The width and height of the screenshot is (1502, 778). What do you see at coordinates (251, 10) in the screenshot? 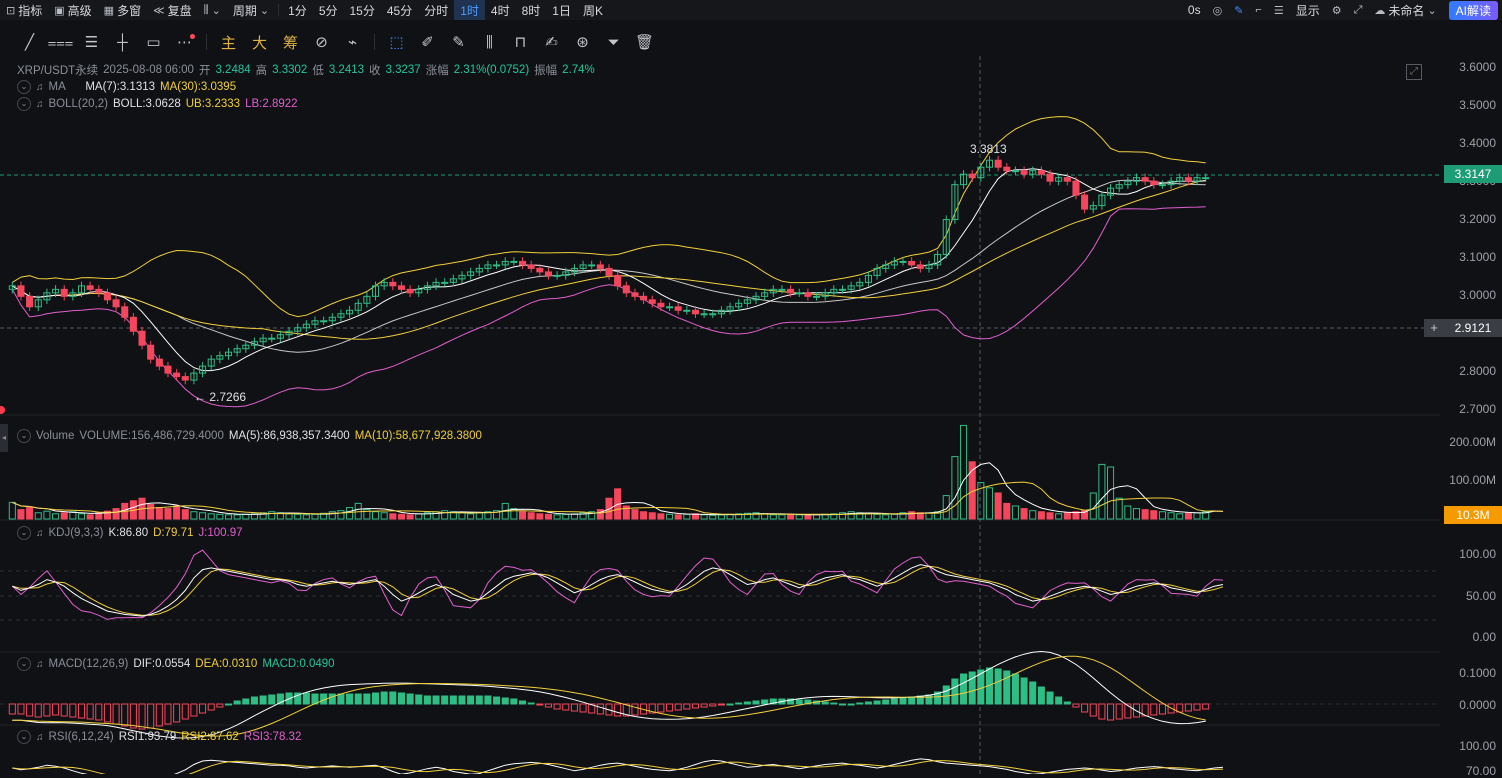
I see `period-button: 周期 ⌄` at bounding box center [251, 10].